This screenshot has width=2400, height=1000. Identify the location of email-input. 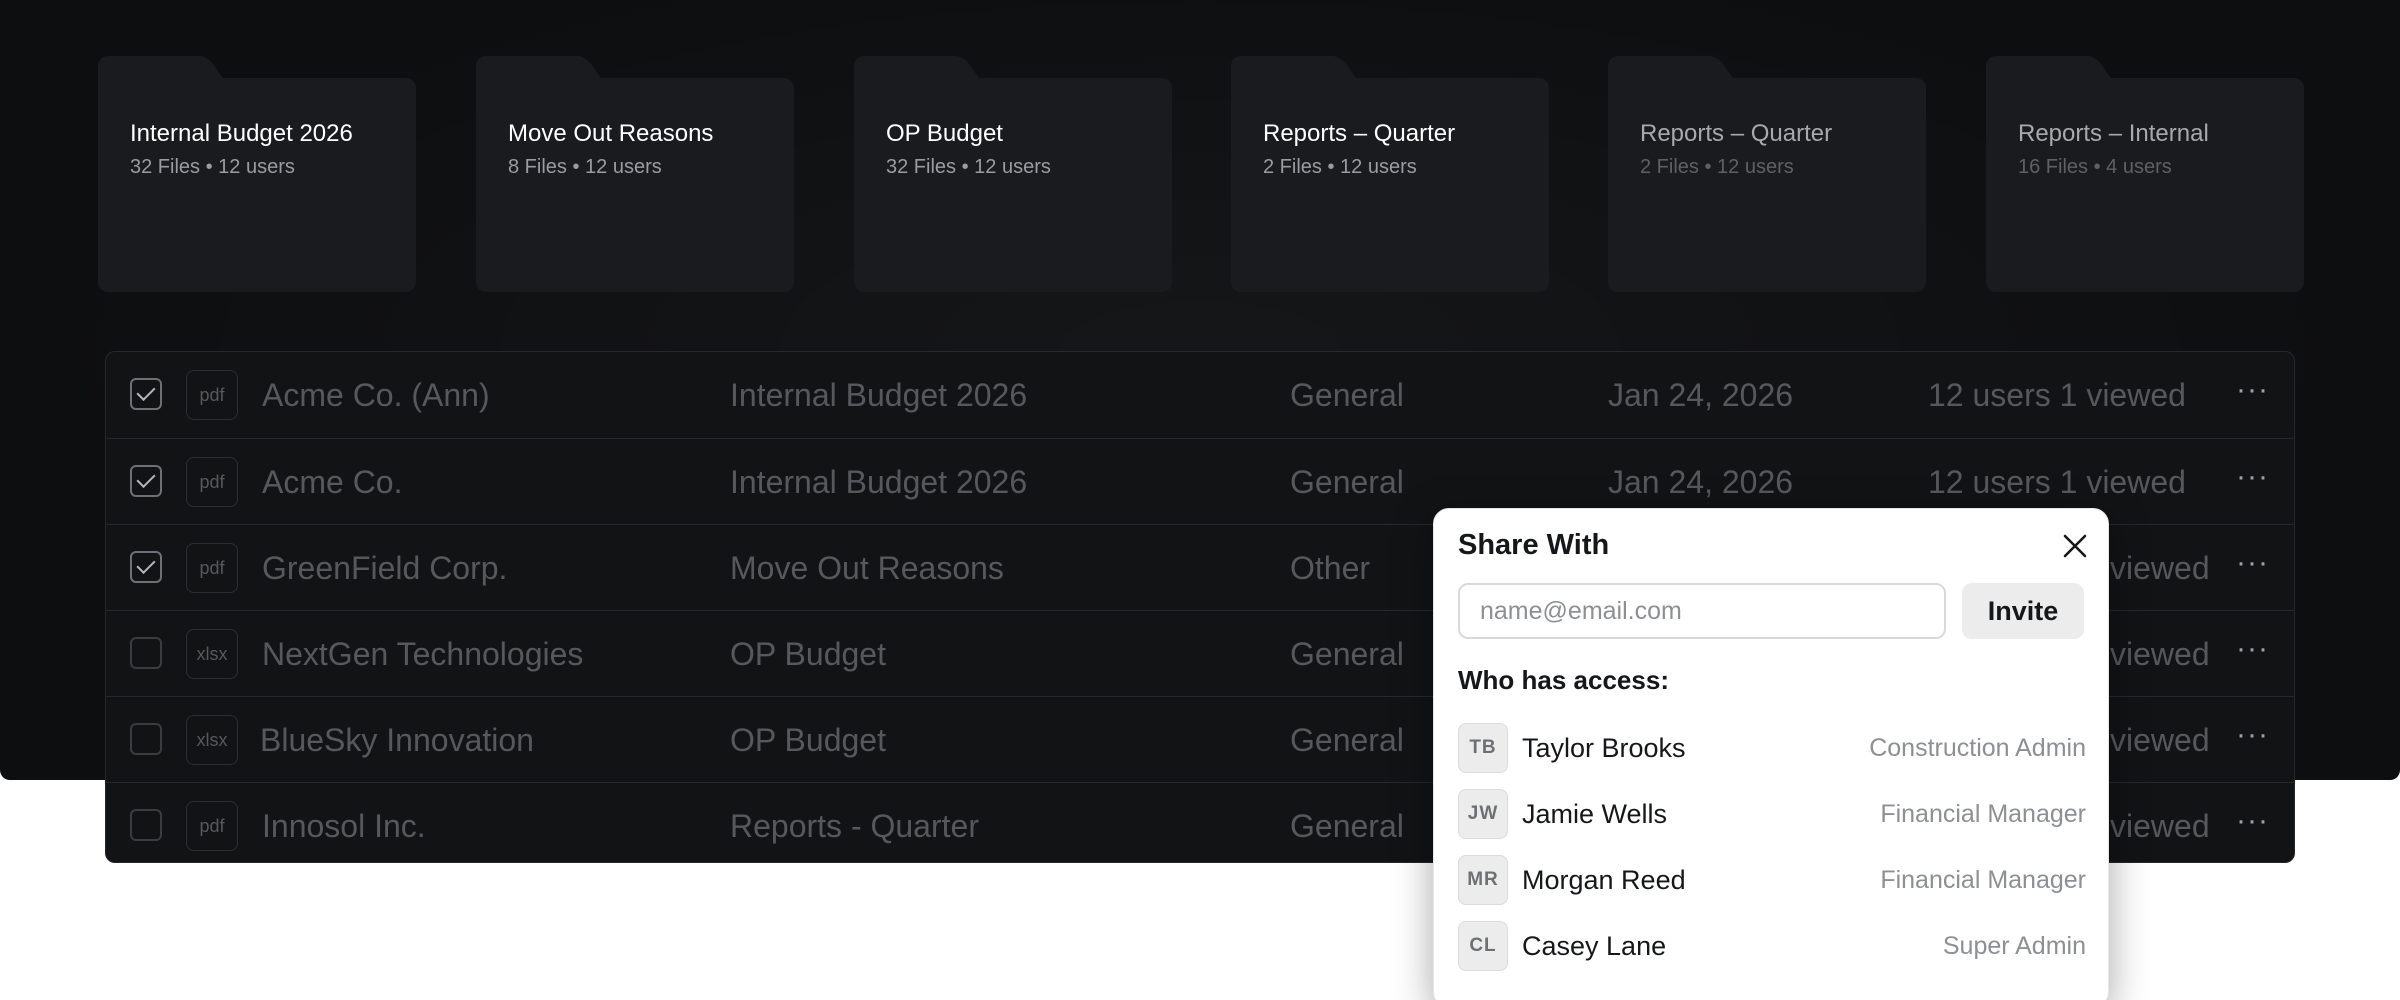
(1702, 611).